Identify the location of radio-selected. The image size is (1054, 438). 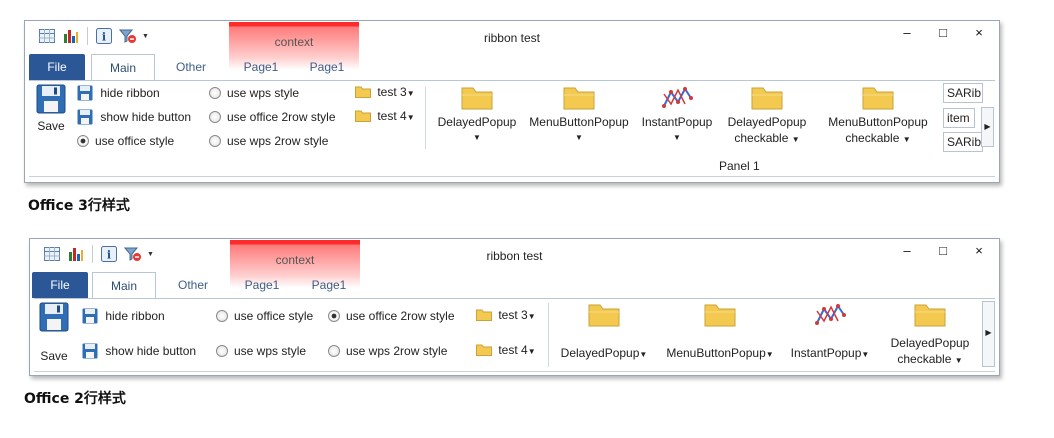
(83, 141).